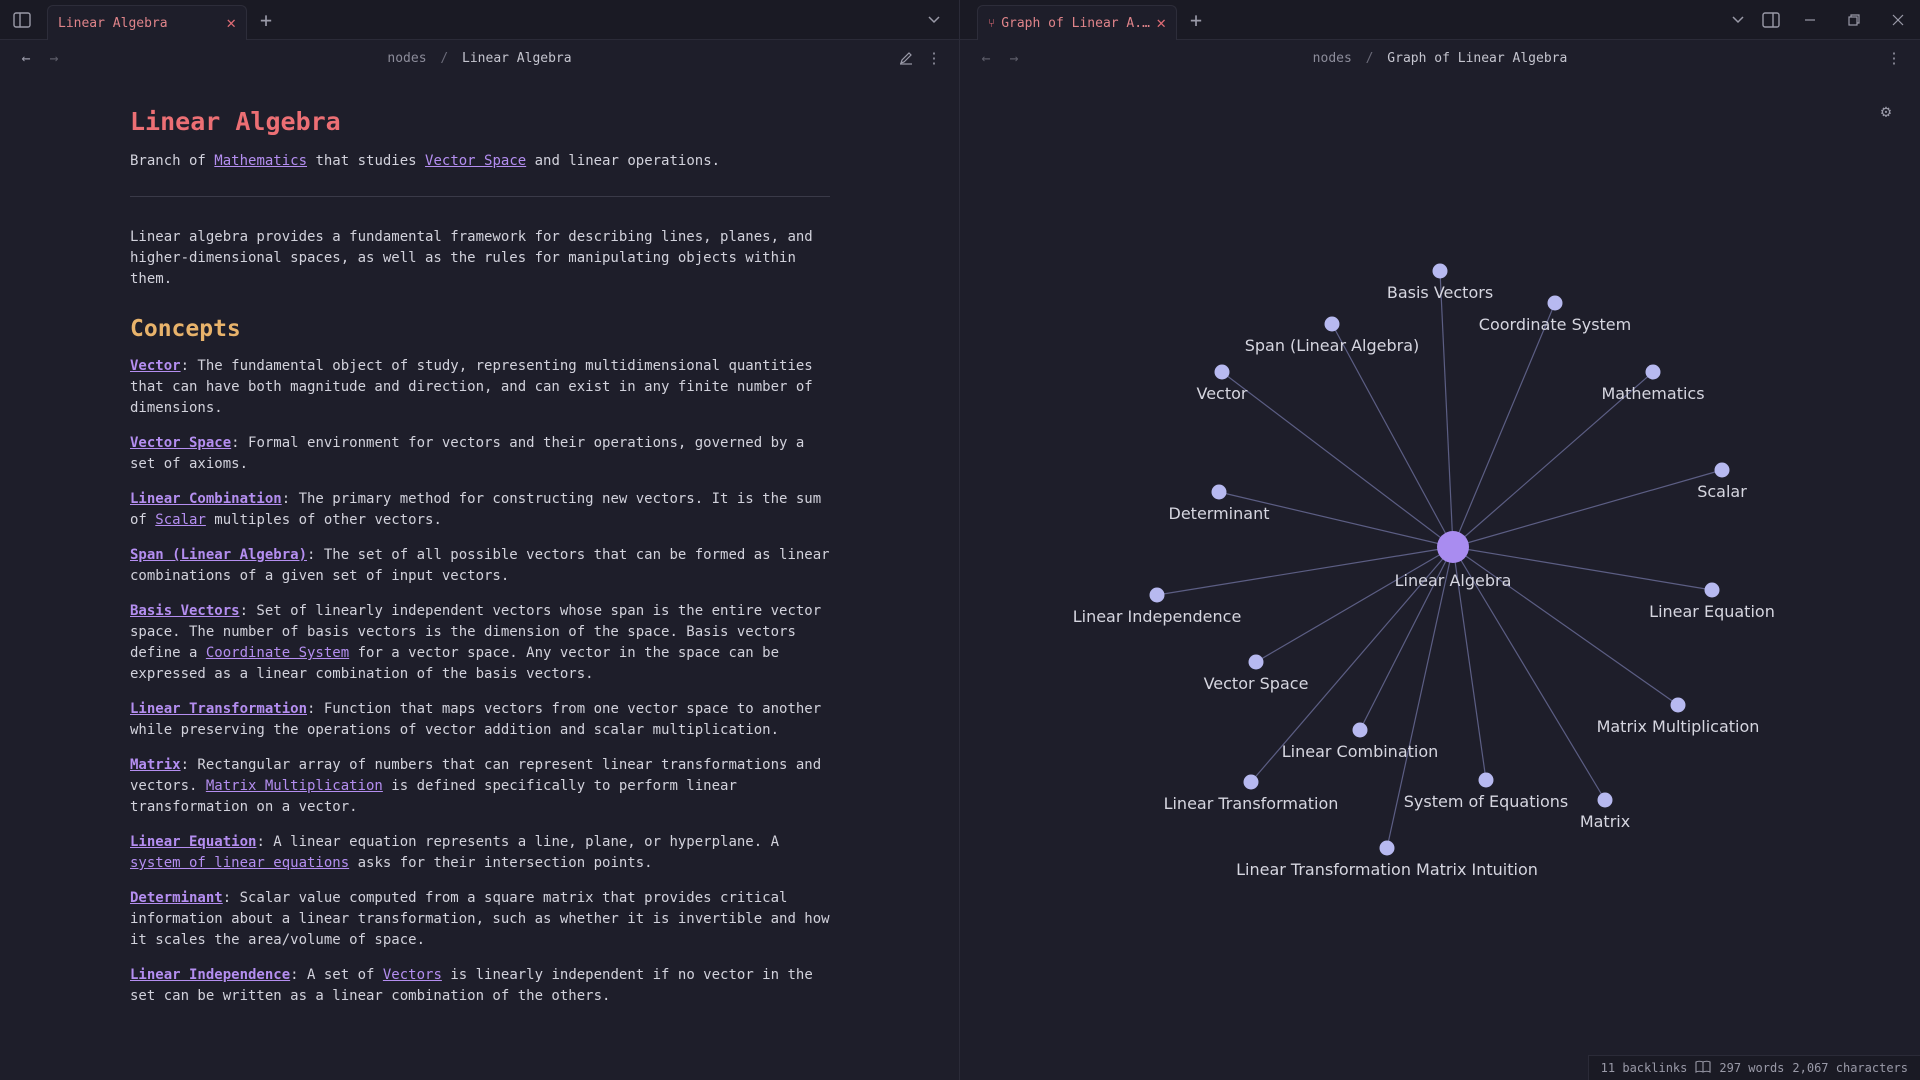 Image resolution: width=1920 pixels, height=1080 pixels. I want to click on tab-linear-algebra: Linear Algebra ✕, so click(147, 22).